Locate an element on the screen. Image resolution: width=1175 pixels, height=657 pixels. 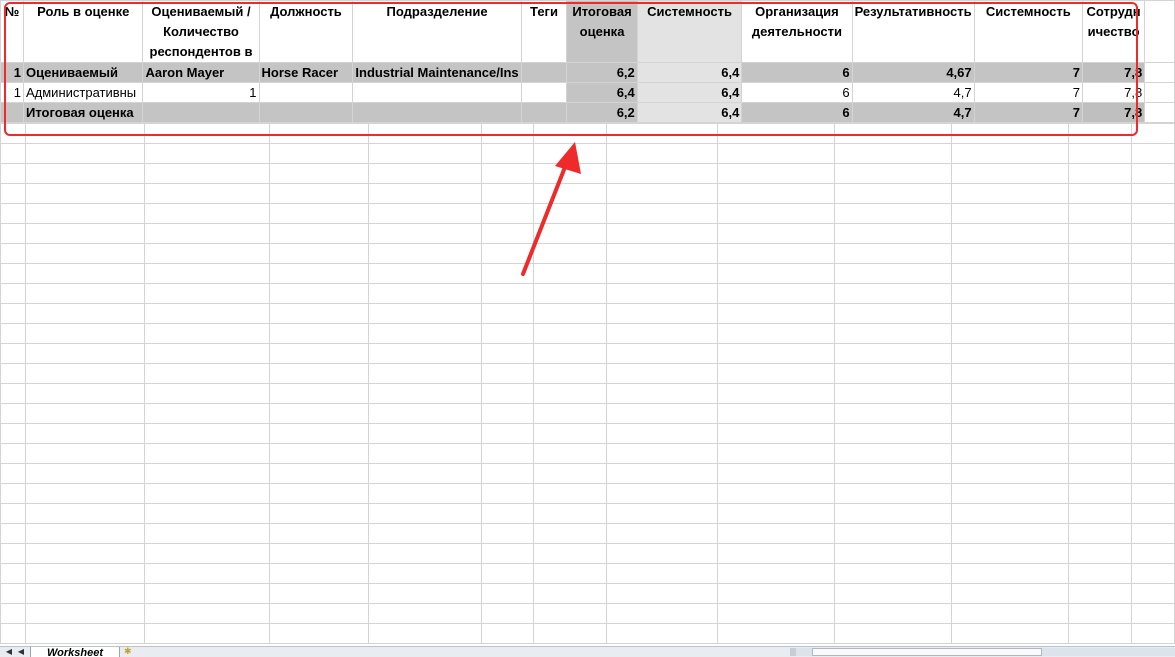
cell-position is located at coordinates (306, 112).